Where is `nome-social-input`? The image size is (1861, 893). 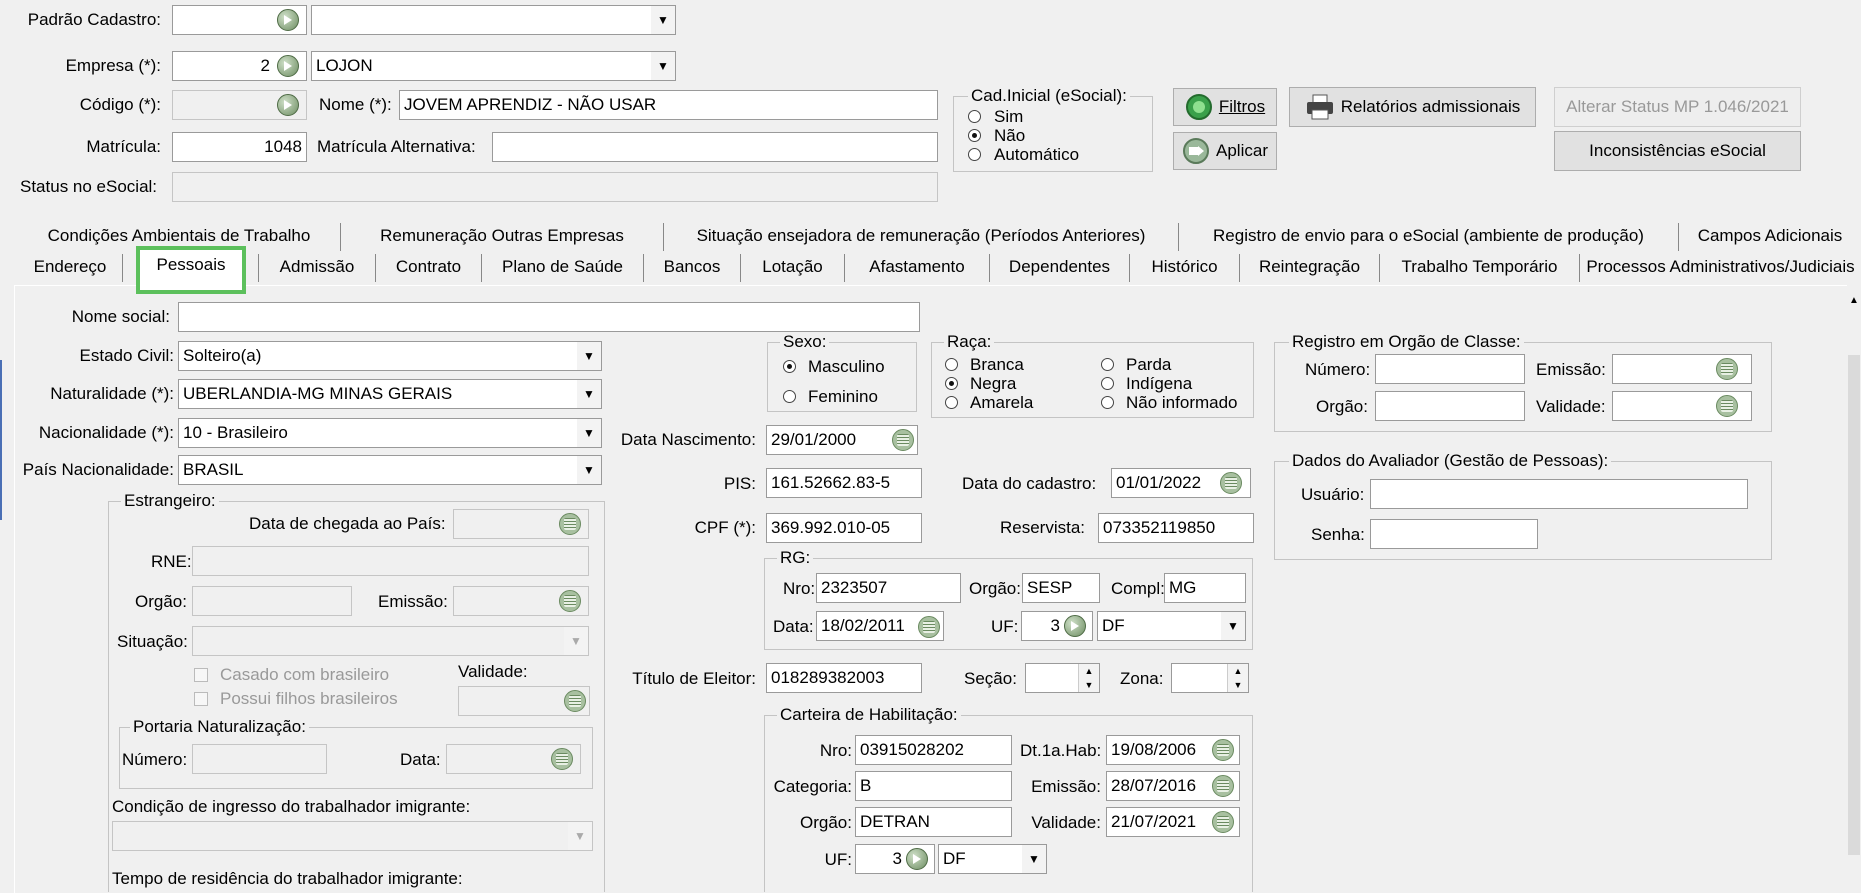
nome-social-input is located at coordinates (549, 317).